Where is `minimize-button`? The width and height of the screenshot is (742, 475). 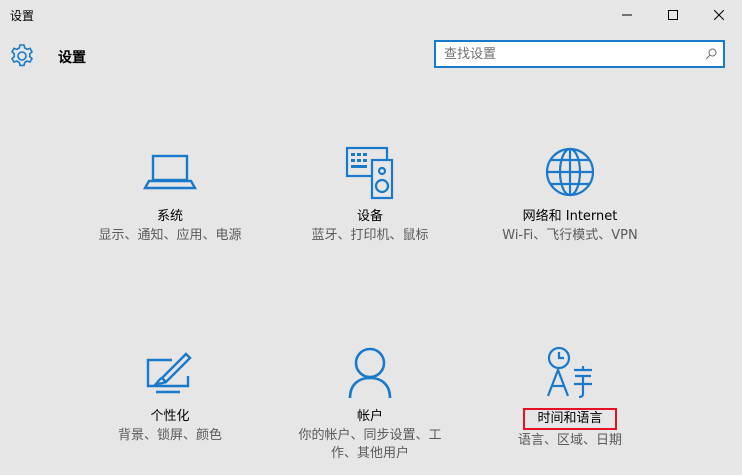 minimize-button is located at coordinates (627, 15).